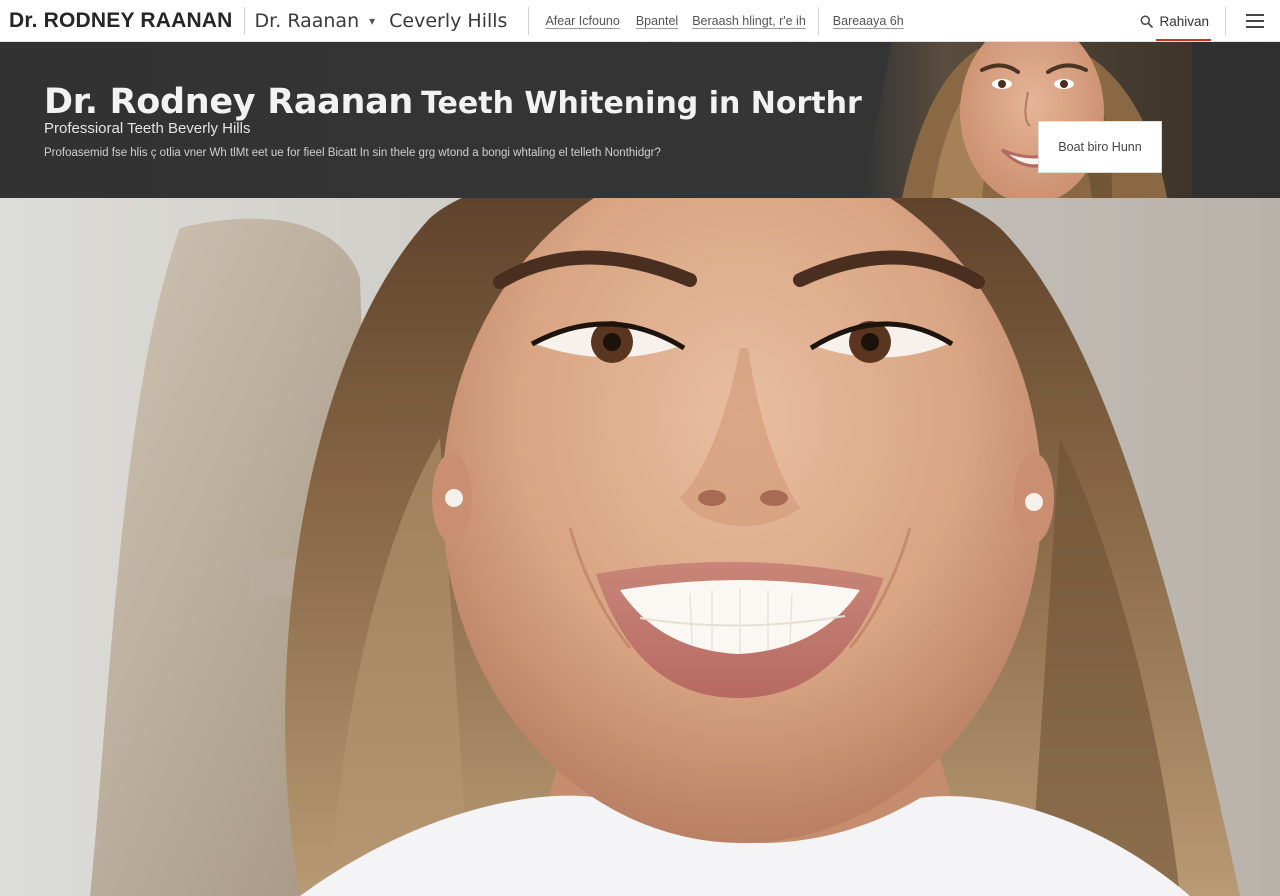 The width and height of the screenshot is (1280, 896). I want to click on nav-link-1: Afear Icfouno, so click(582, 21).